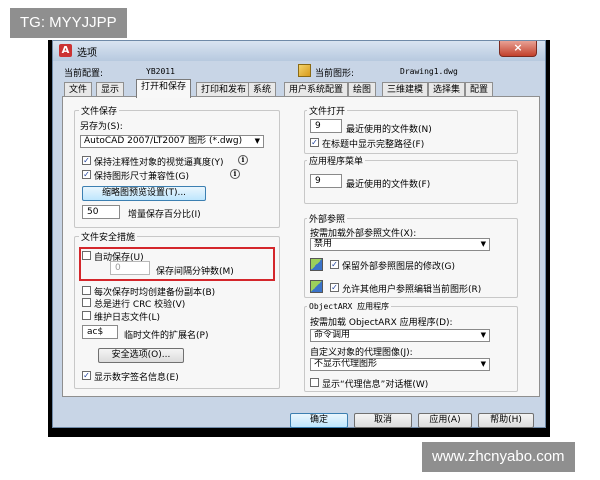  I want to click on recent-files-input: 9, so click(326, 126).